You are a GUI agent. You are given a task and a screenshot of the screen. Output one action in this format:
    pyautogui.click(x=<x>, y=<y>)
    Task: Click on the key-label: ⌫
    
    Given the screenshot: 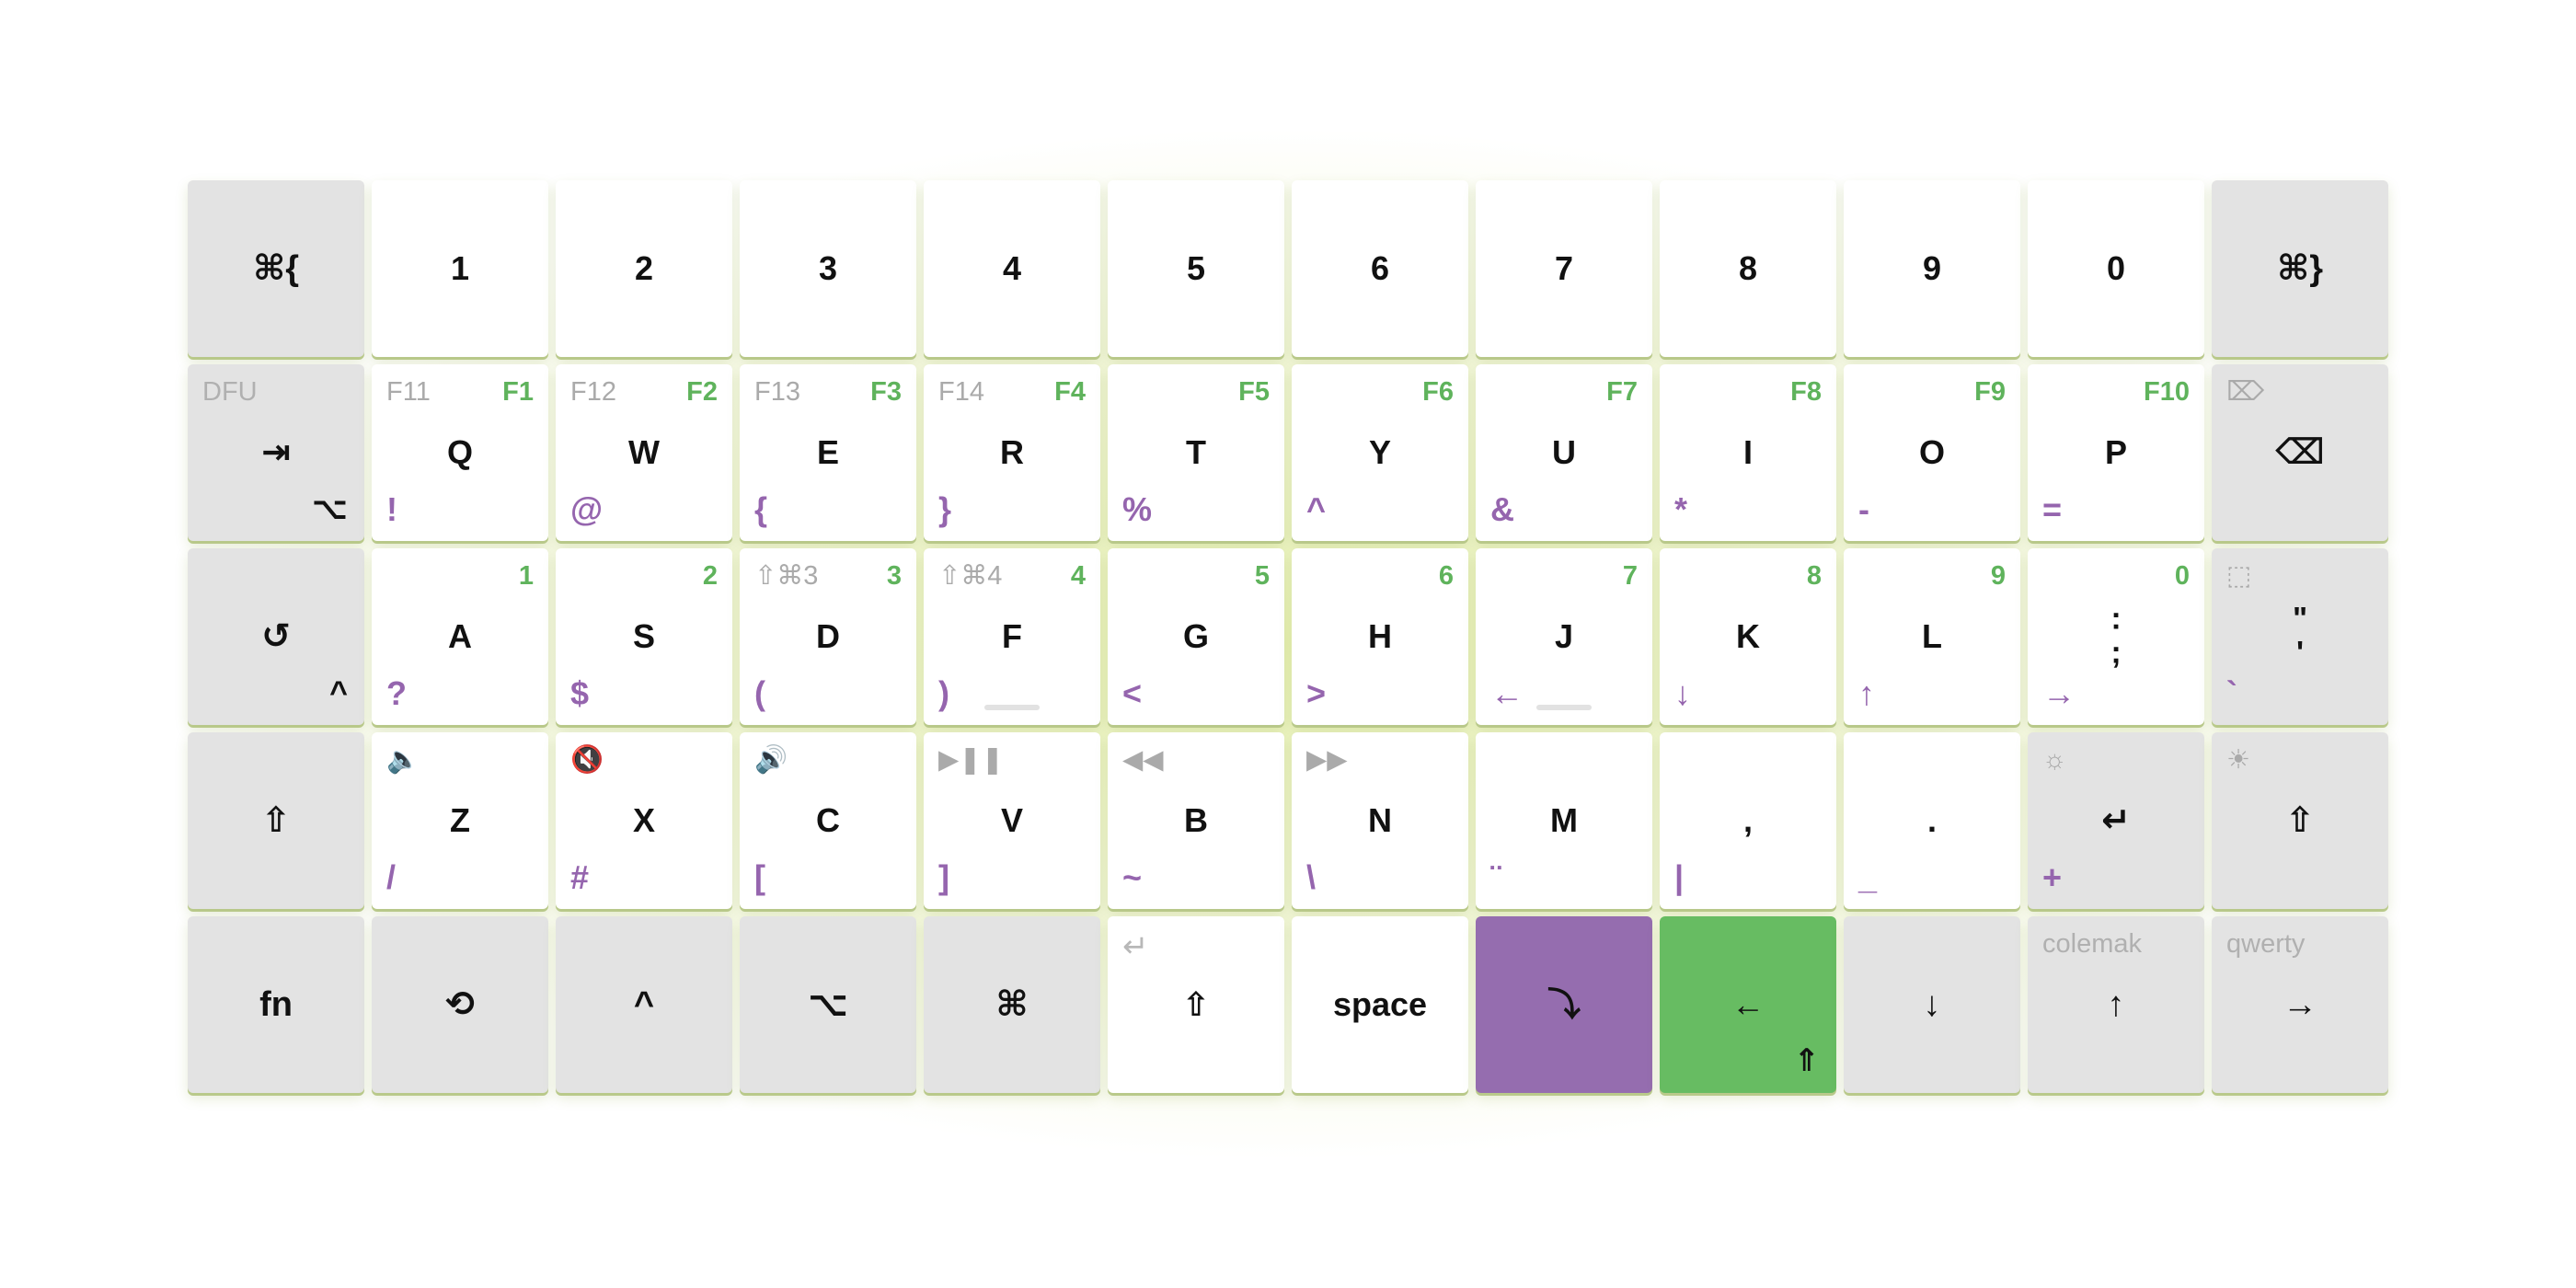 What is the action you would take?
    pyautogui.click(x=2300, y=452)
    